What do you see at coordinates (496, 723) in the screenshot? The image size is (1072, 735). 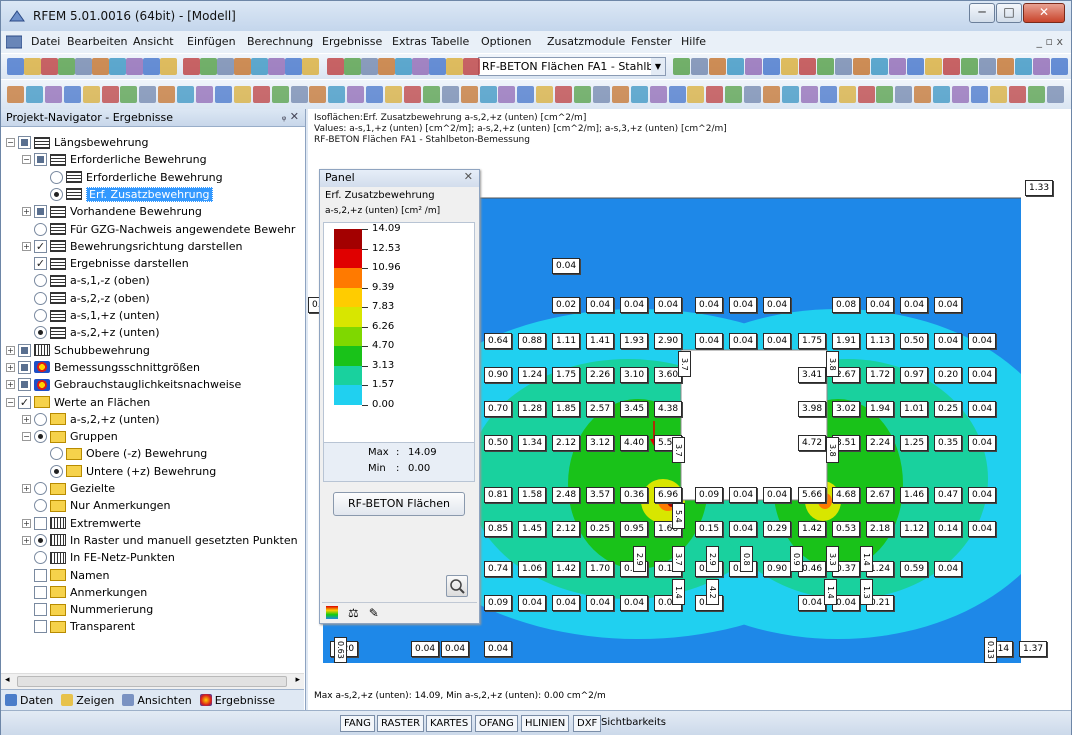 I see `status-ofang: OFANG` at bounding box center [496, 723].